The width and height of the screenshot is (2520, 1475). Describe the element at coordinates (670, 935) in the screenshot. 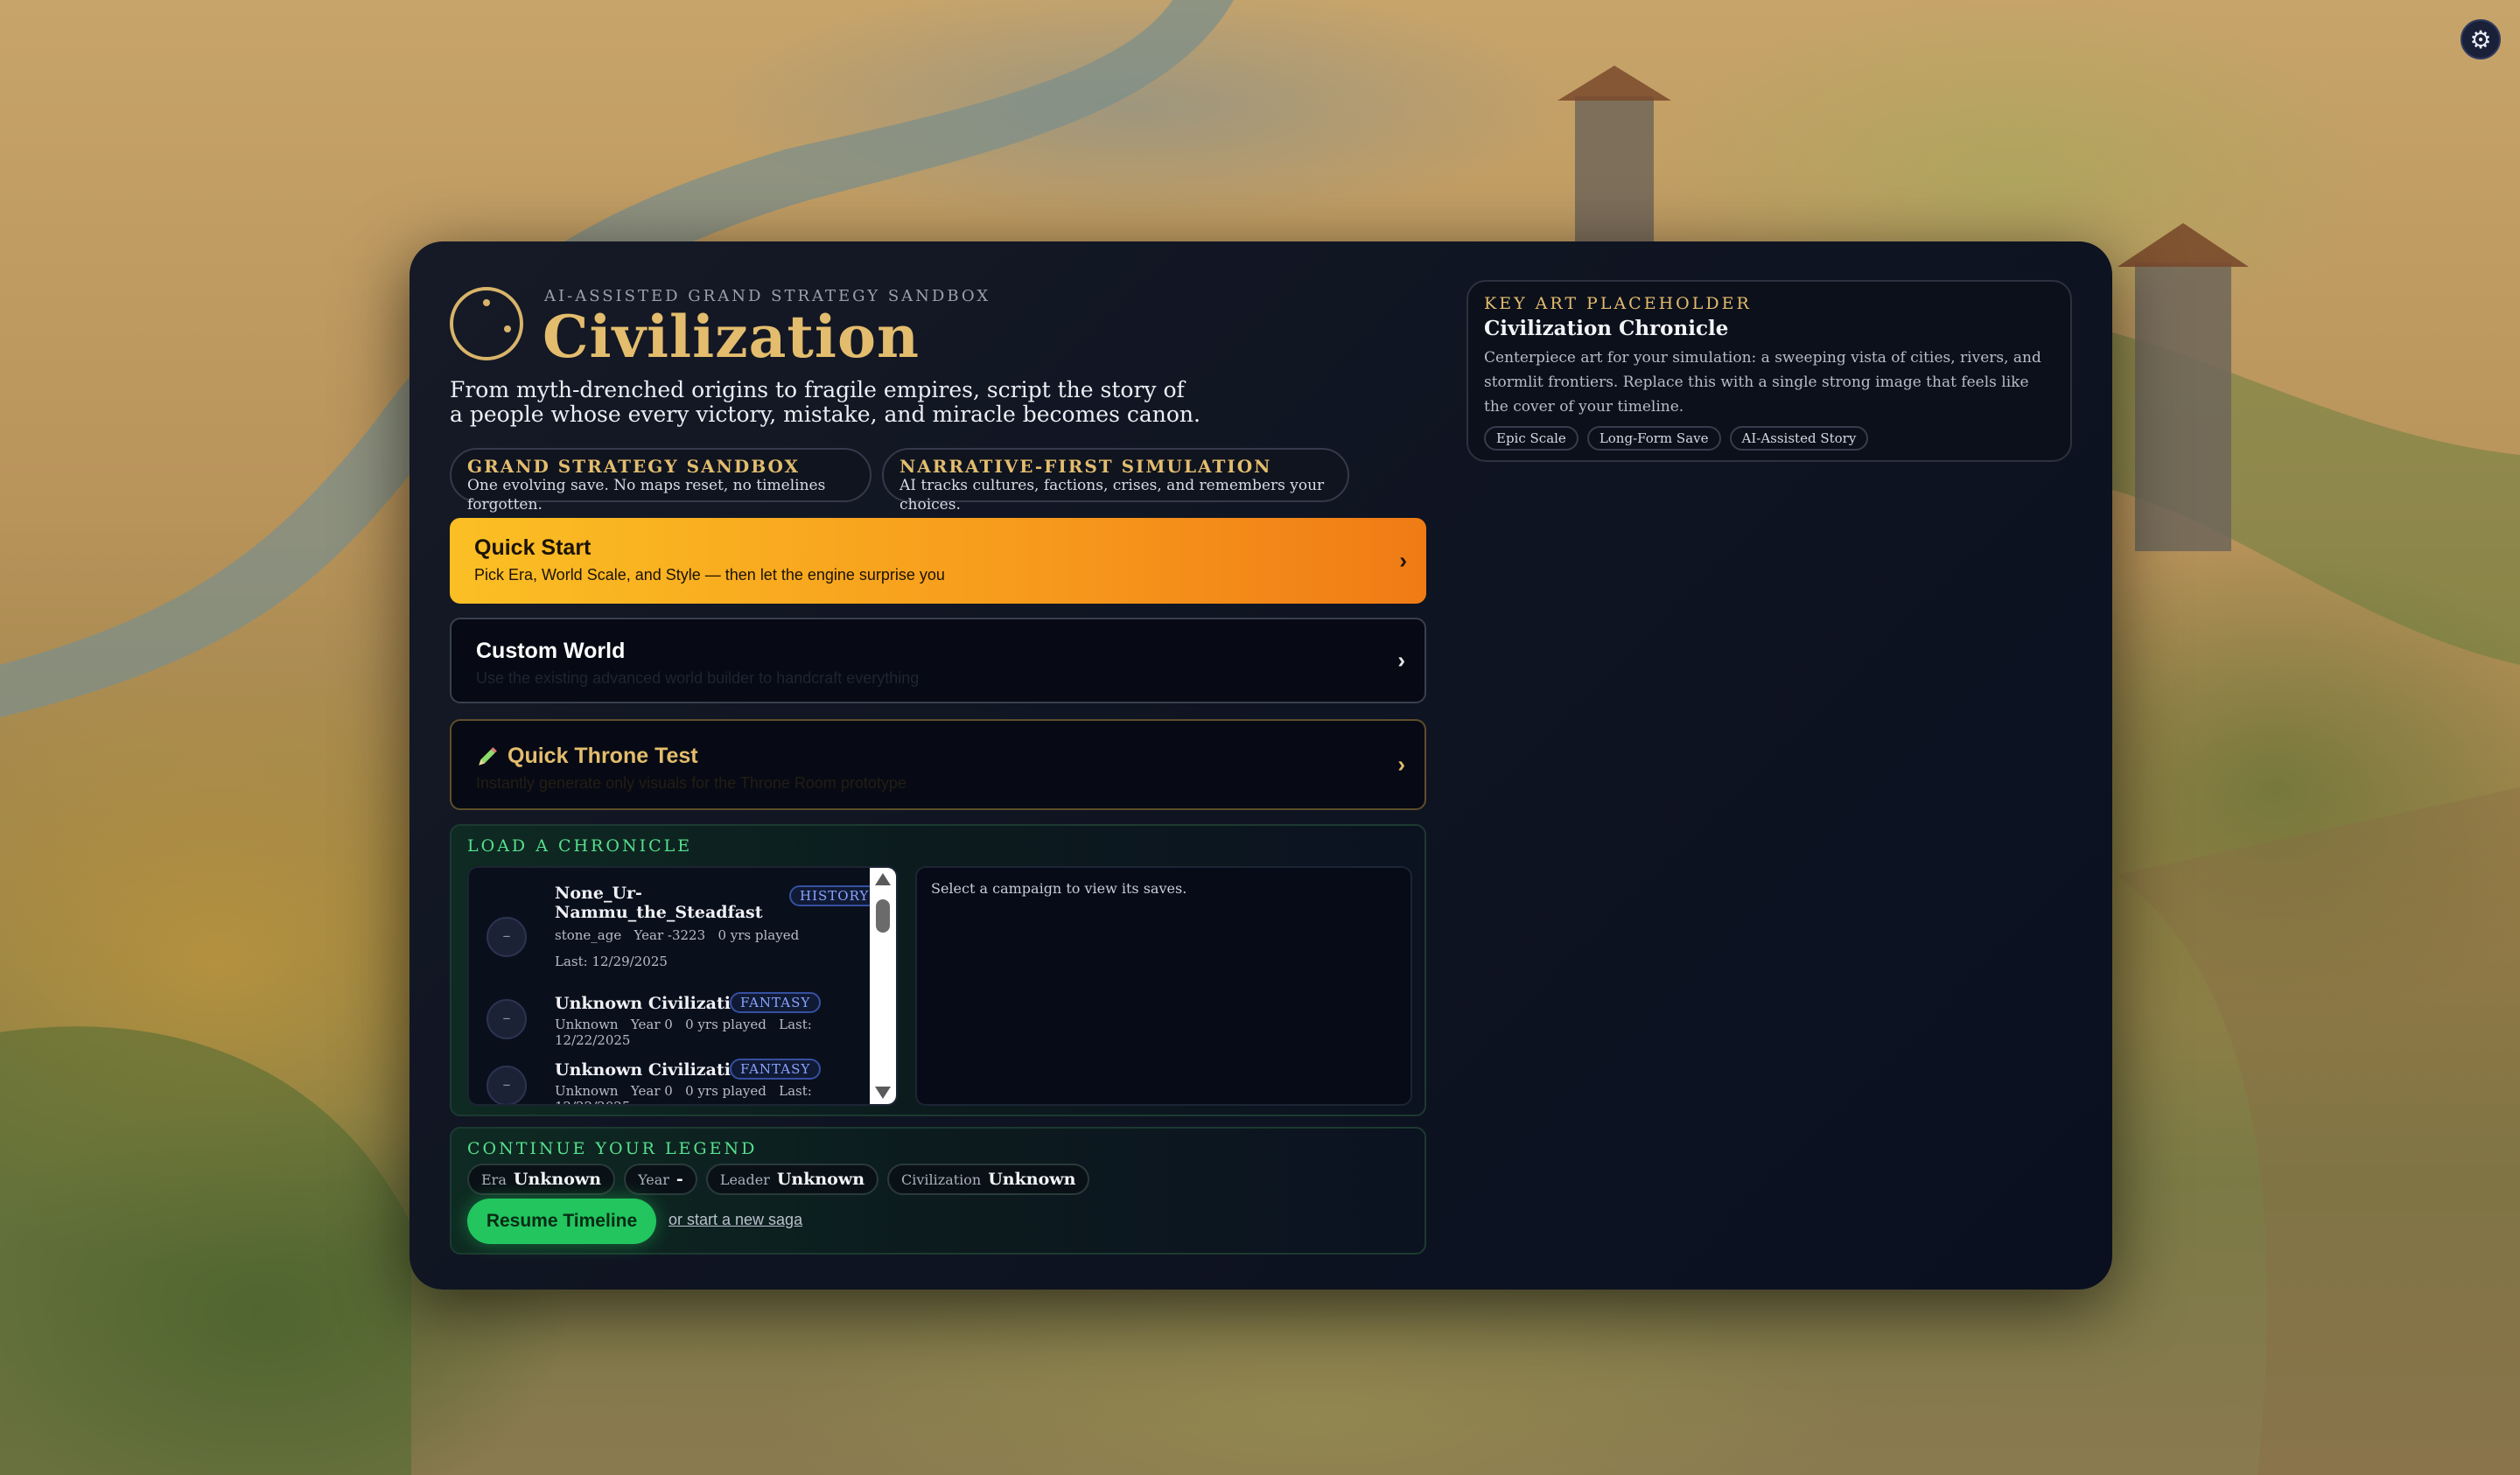

I see `save-year: Year -3223` at that location.